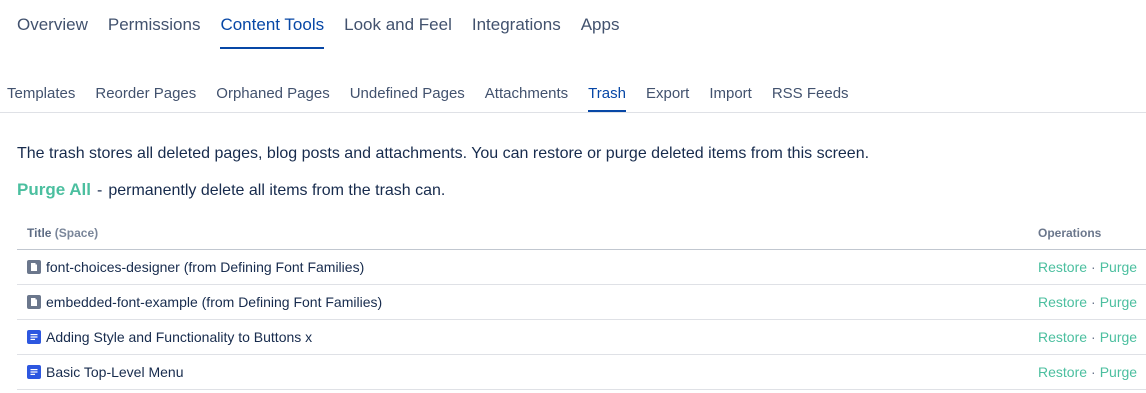  I want to click on operations-column-header: Operations, so click(1087, 233).